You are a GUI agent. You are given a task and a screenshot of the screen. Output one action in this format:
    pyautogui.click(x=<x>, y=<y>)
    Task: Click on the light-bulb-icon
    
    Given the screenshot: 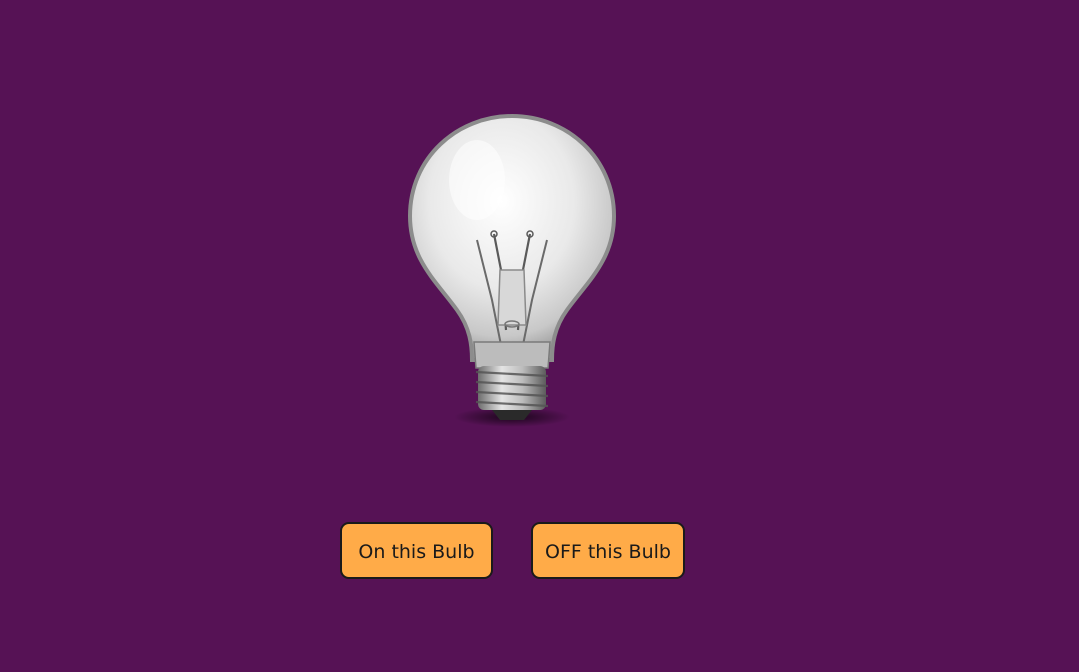 What is the action you would take?
    pyautogui.click(x=512, y=270)
    